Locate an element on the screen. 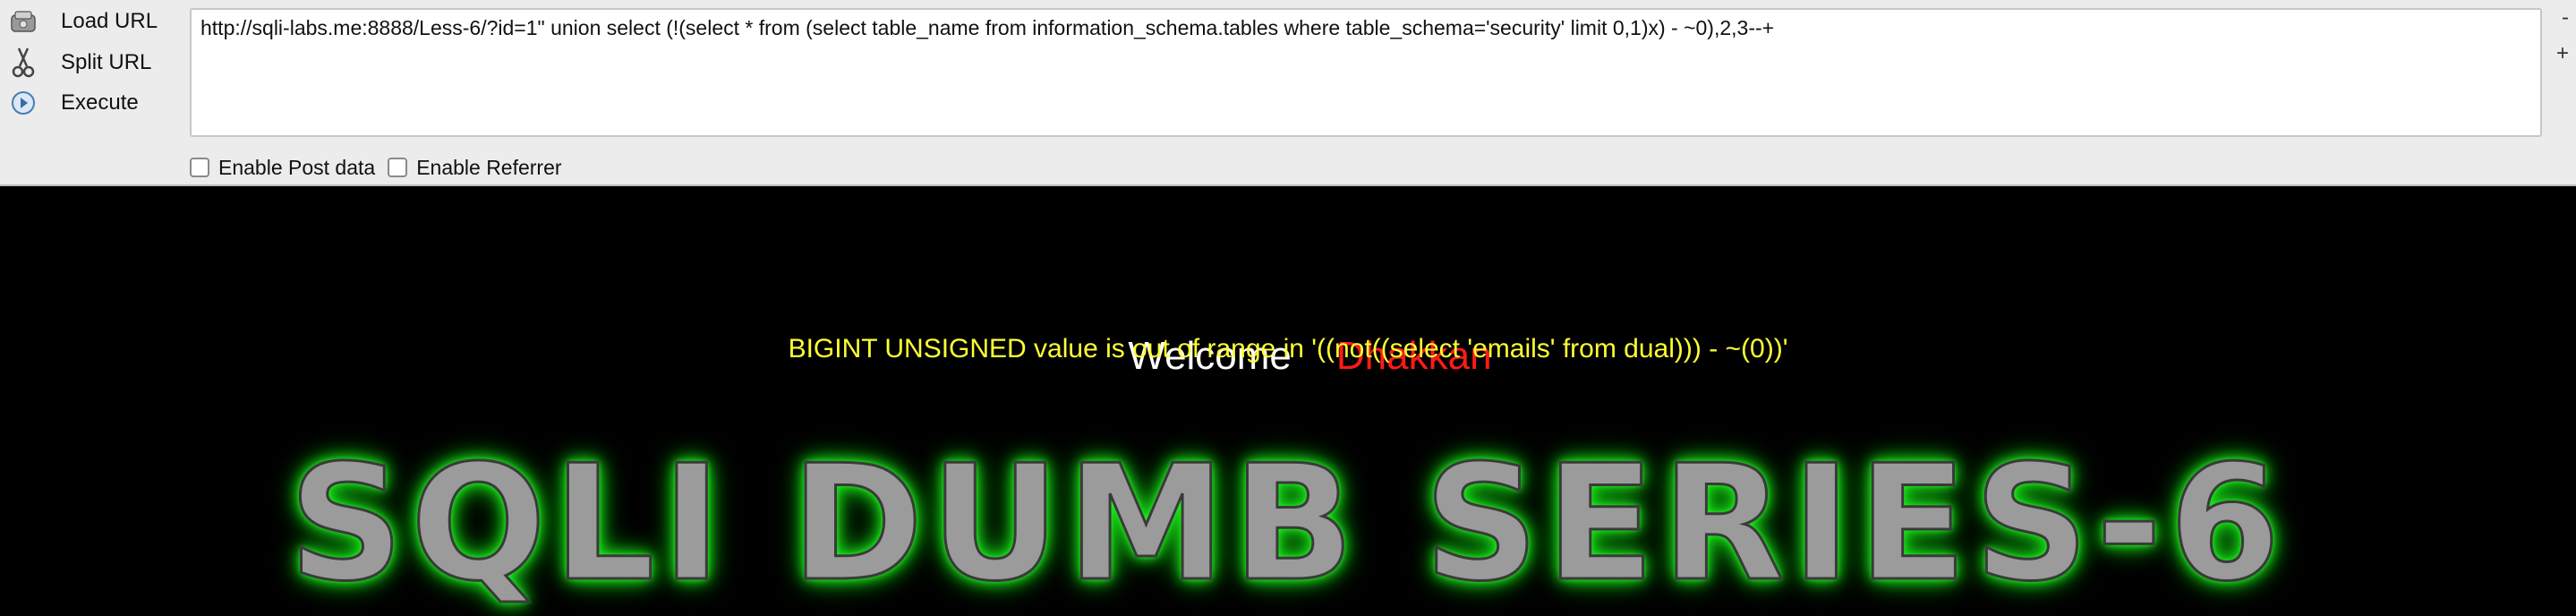 This screenshot has width=2576, height=616. execute-button: Execute is located at coordinates (96, 103).